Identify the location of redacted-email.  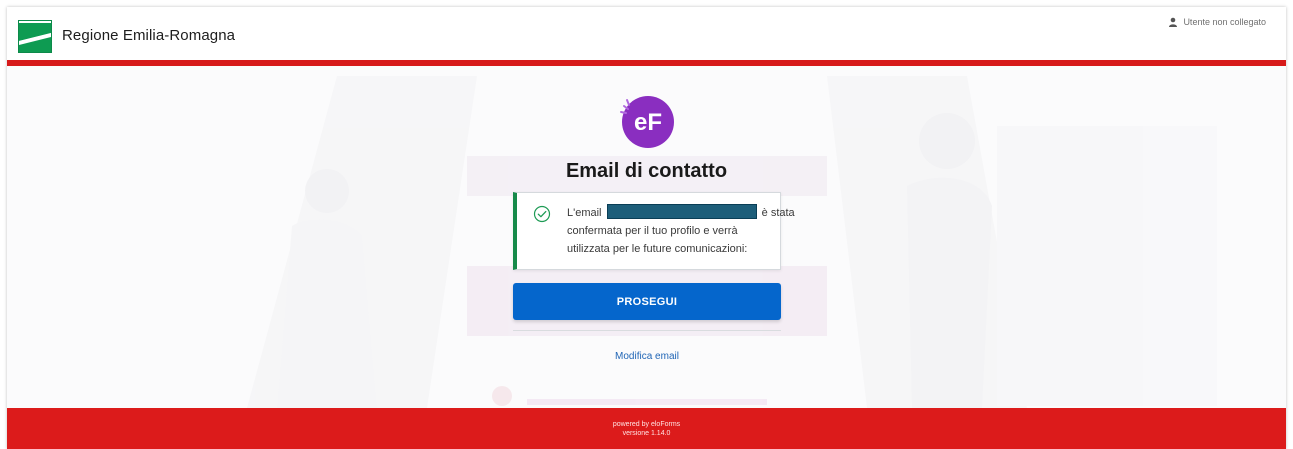
(681, 211).